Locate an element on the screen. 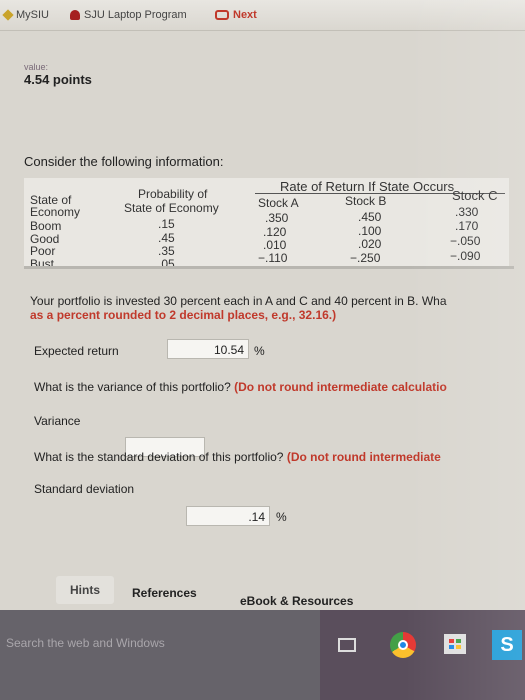 The width and height of the screenshot is (525, 700). header-prob-line2: State of Economy is located at coordinates (171, 208).